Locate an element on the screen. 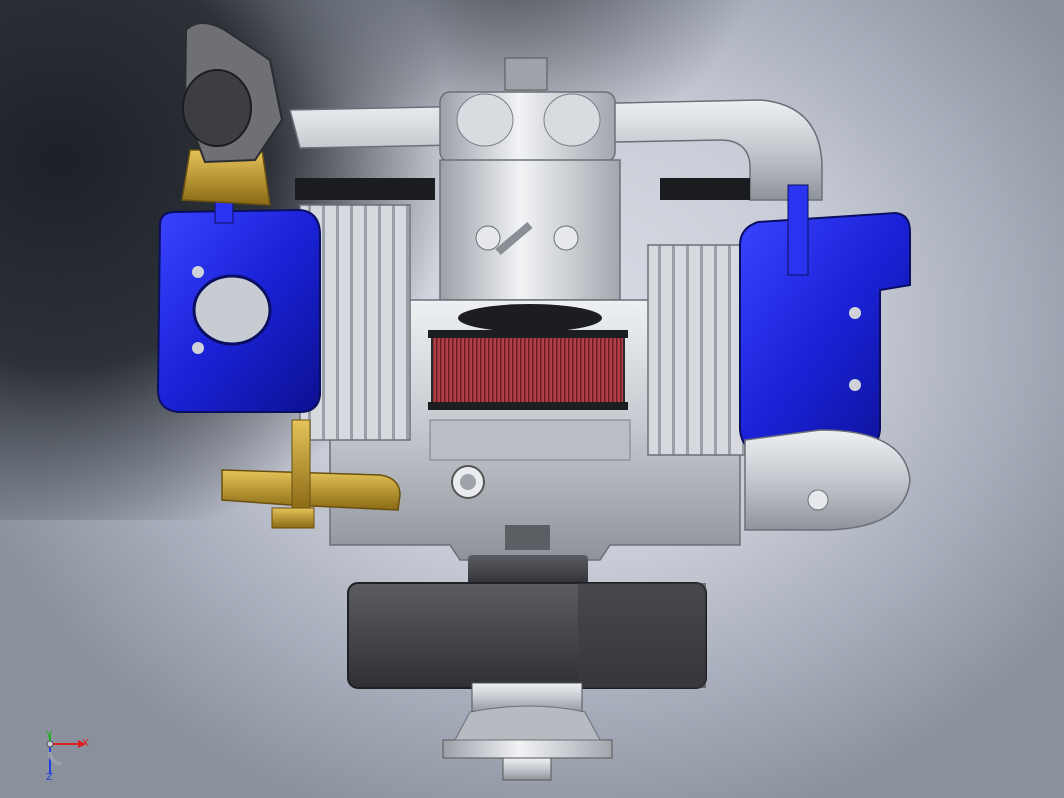 This screenshot has width=1064, height=798. x-axis-label: X is located at coordinates (85, 743).